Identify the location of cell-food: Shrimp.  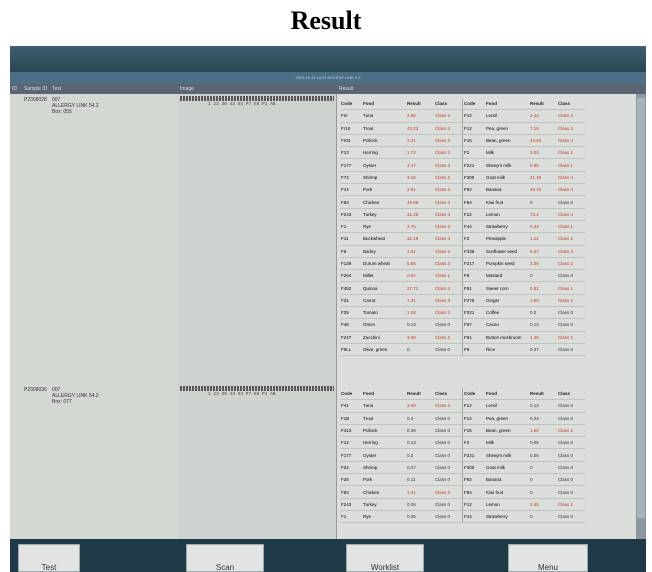
(384, 178).